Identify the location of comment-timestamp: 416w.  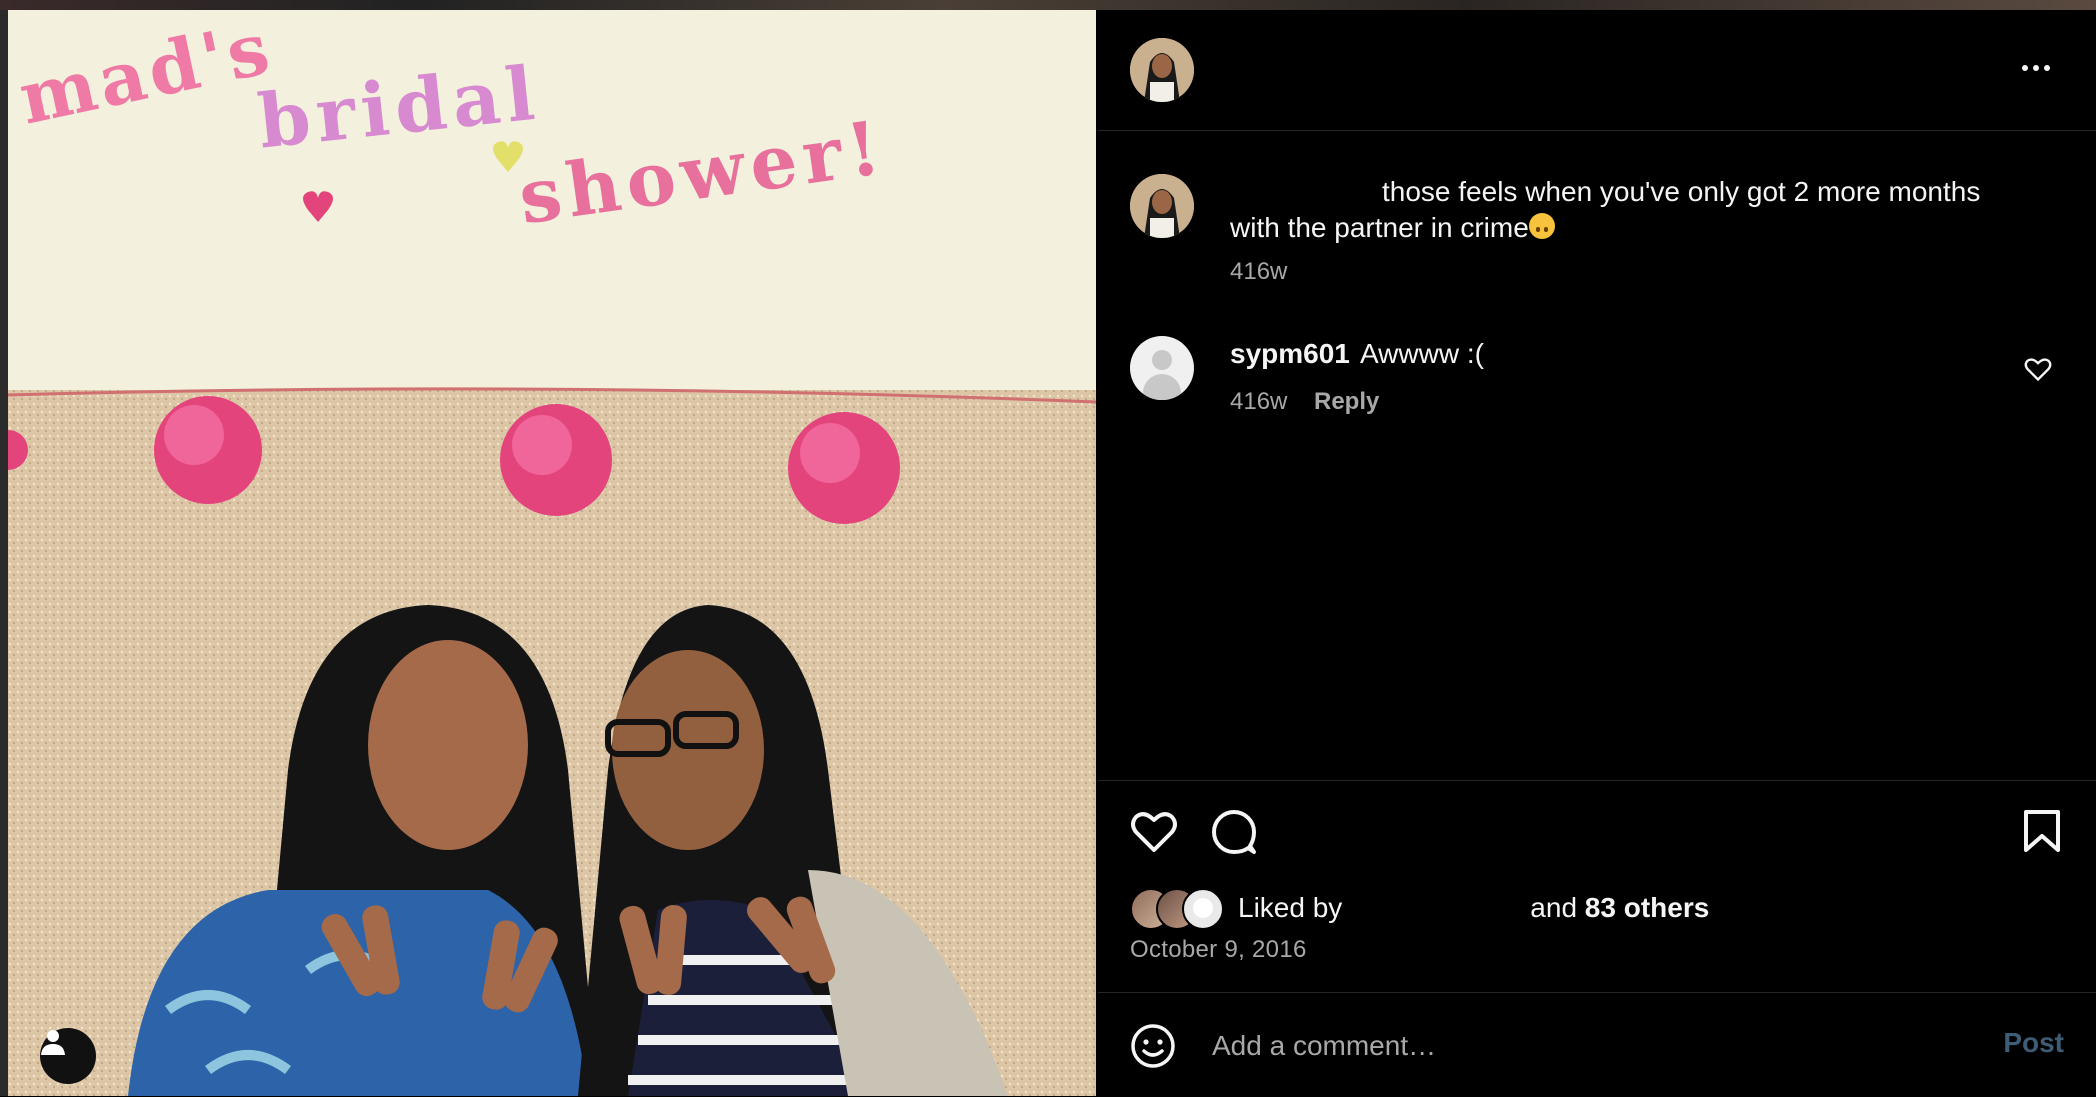
(1258, 402).